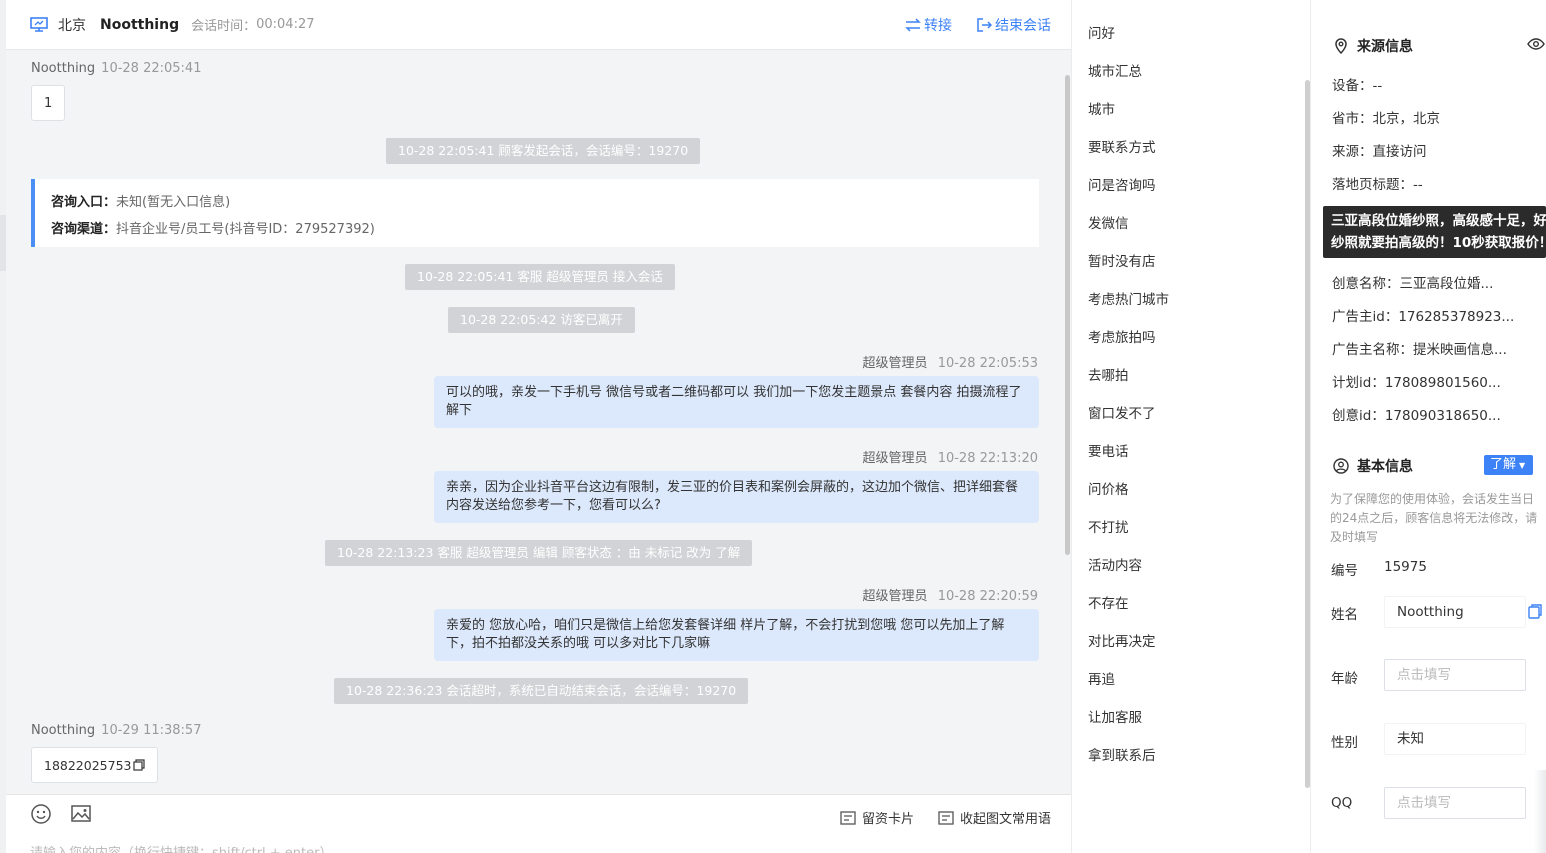 This screenshot has height=853, width=1546. I want to click on eye-icon, so click(1536, 44).